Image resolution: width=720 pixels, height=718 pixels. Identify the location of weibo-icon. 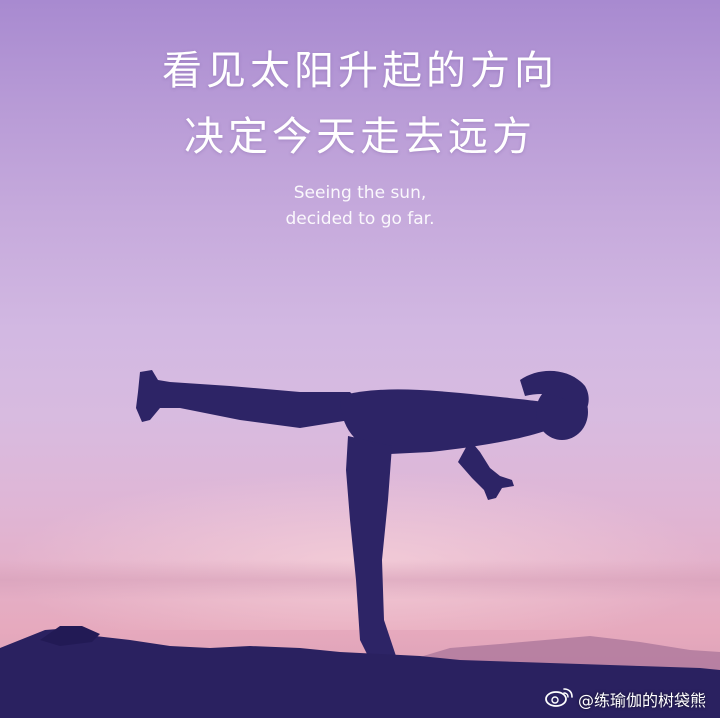
(559, 699).